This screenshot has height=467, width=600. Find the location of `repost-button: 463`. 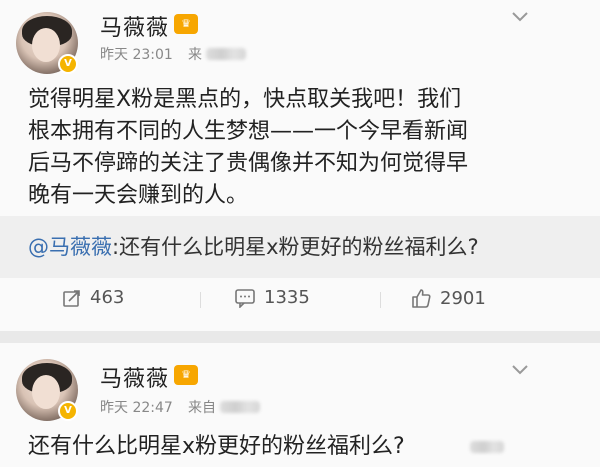

repost-button: 463 is located at coordinates (93, 297).